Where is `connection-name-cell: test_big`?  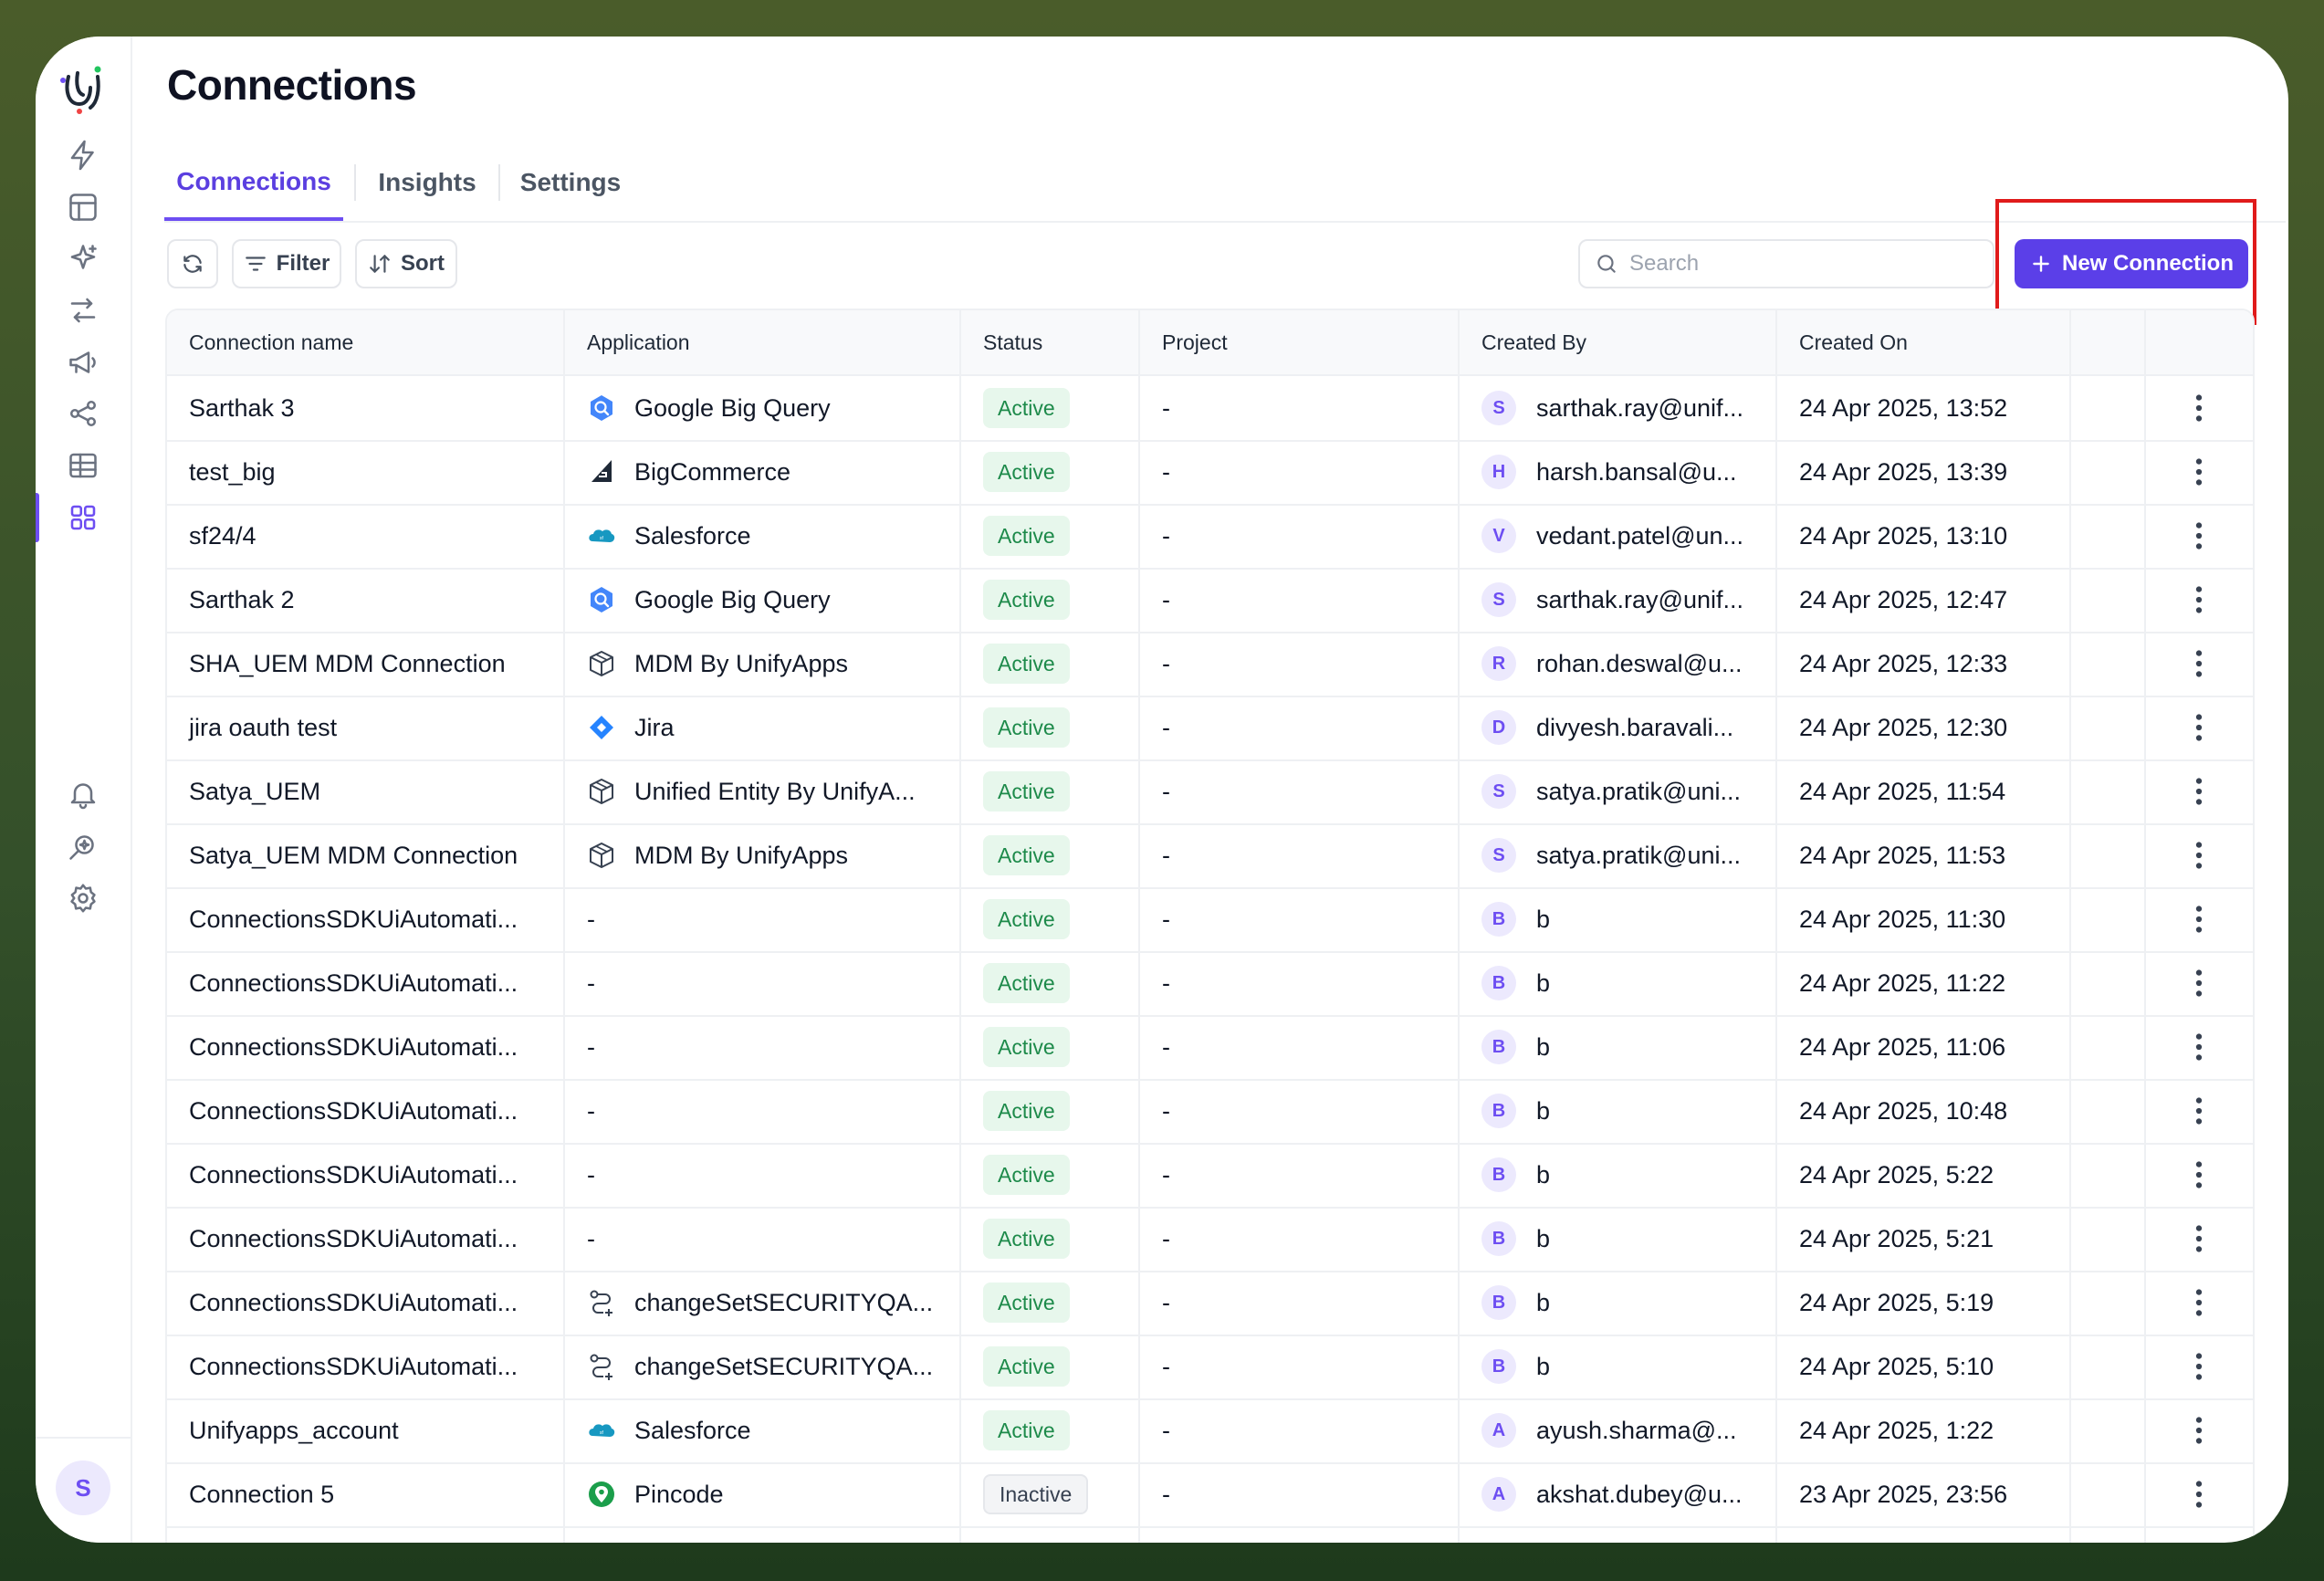
connection-name-cell: test_big is located at coordinates (365, 472).